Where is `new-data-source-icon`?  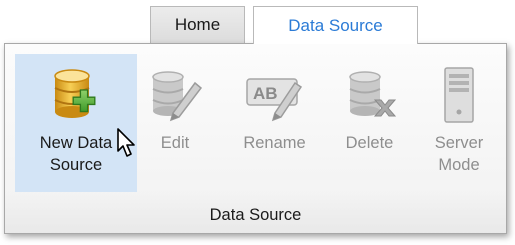
new-data-source-icon is located at coordinates (76, 95).